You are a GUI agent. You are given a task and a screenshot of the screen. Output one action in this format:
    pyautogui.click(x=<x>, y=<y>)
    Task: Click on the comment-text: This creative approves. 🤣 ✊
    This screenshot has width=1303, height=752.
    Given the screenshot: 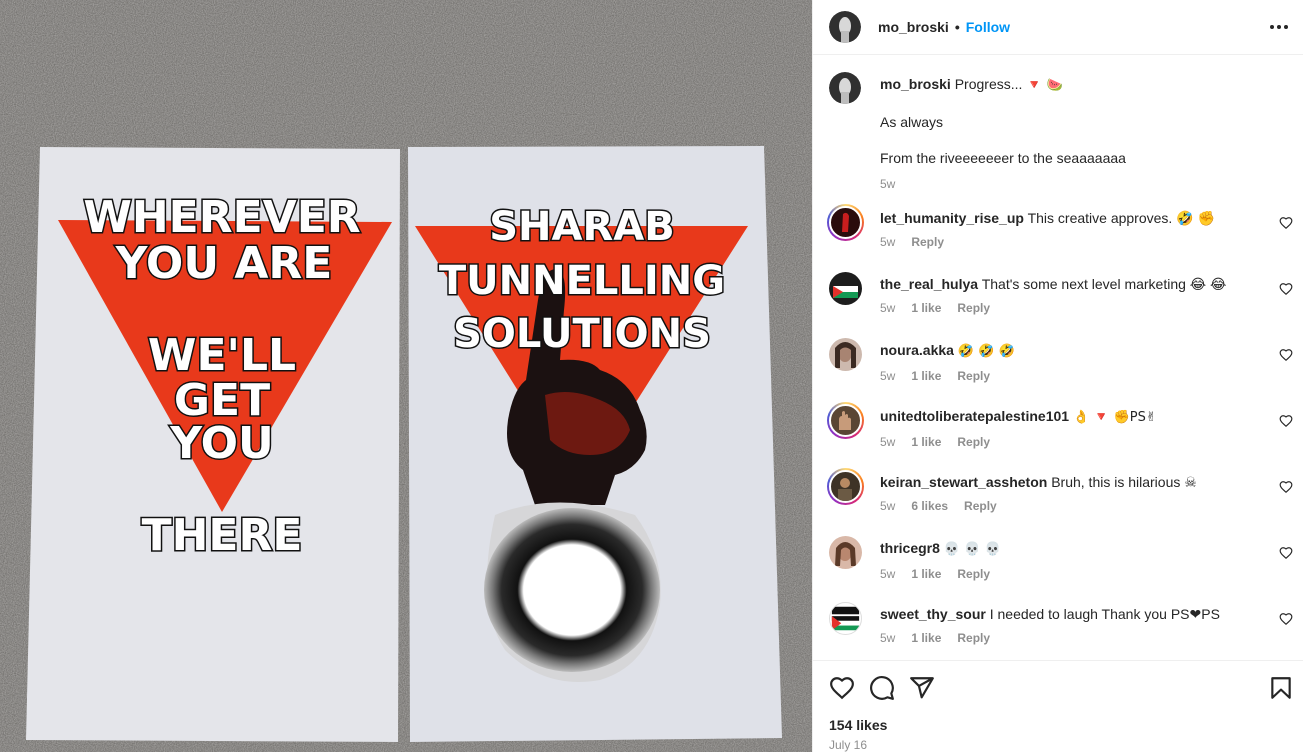 What is the action you would take?
    pyautogui.click(x=1121, y=218)
    